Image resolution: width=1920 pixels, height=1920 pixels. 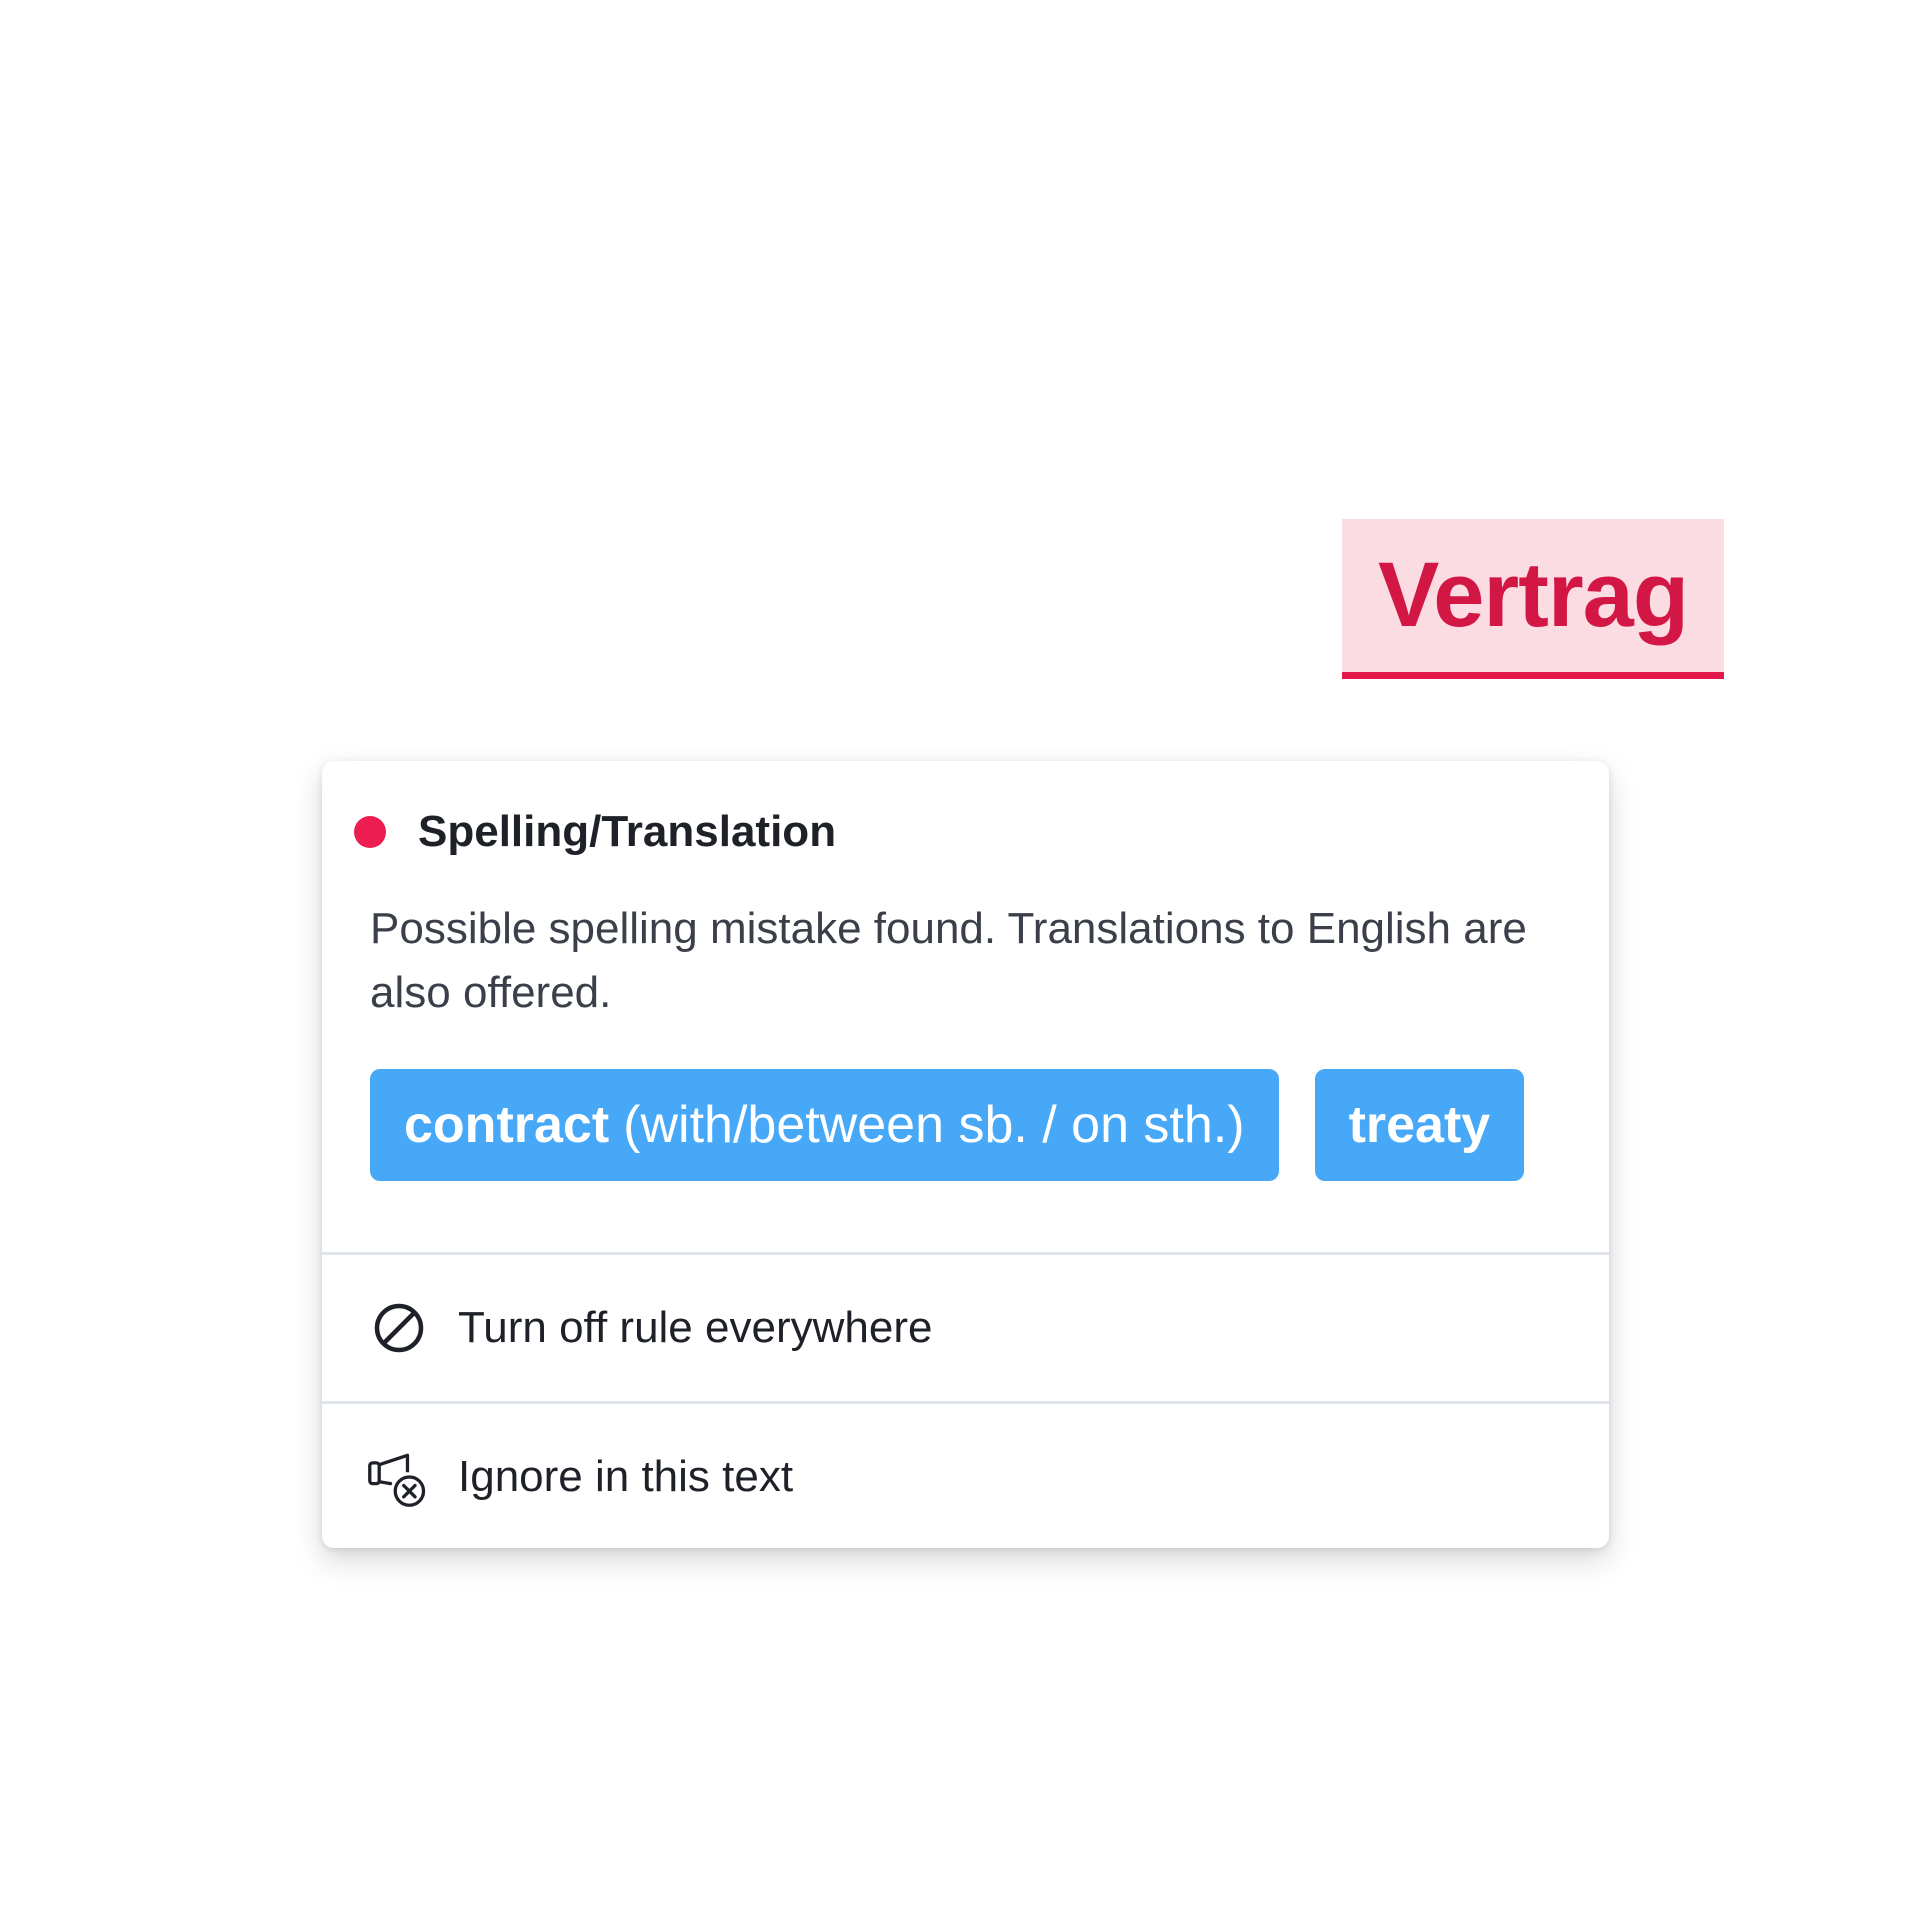 I want to click on ignore-in-text-button: Ignore in this text, so click(x=965, y=1476).